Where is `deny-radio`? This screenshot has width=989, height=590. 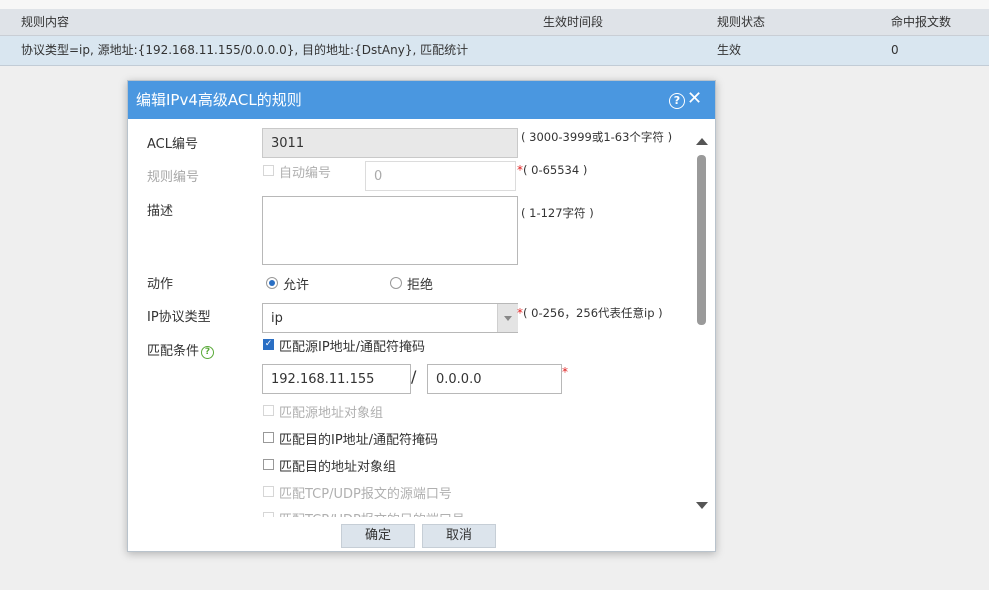 deny-radio is located at coordinates (396, 283).